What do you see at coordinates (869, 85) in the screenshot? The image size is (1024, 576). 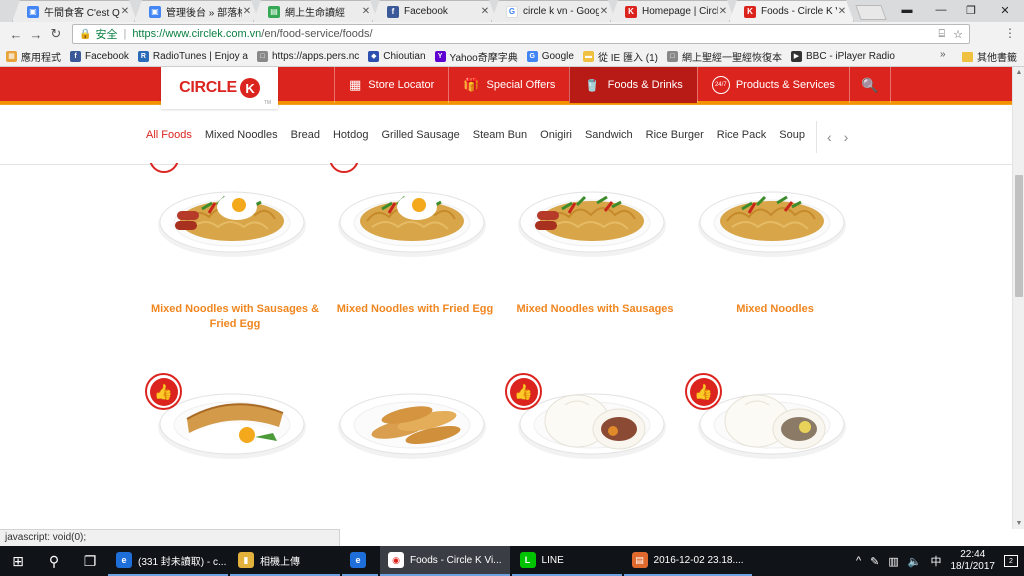 I see `site-search-icon: 🔍` at bounding box center [869, 85].